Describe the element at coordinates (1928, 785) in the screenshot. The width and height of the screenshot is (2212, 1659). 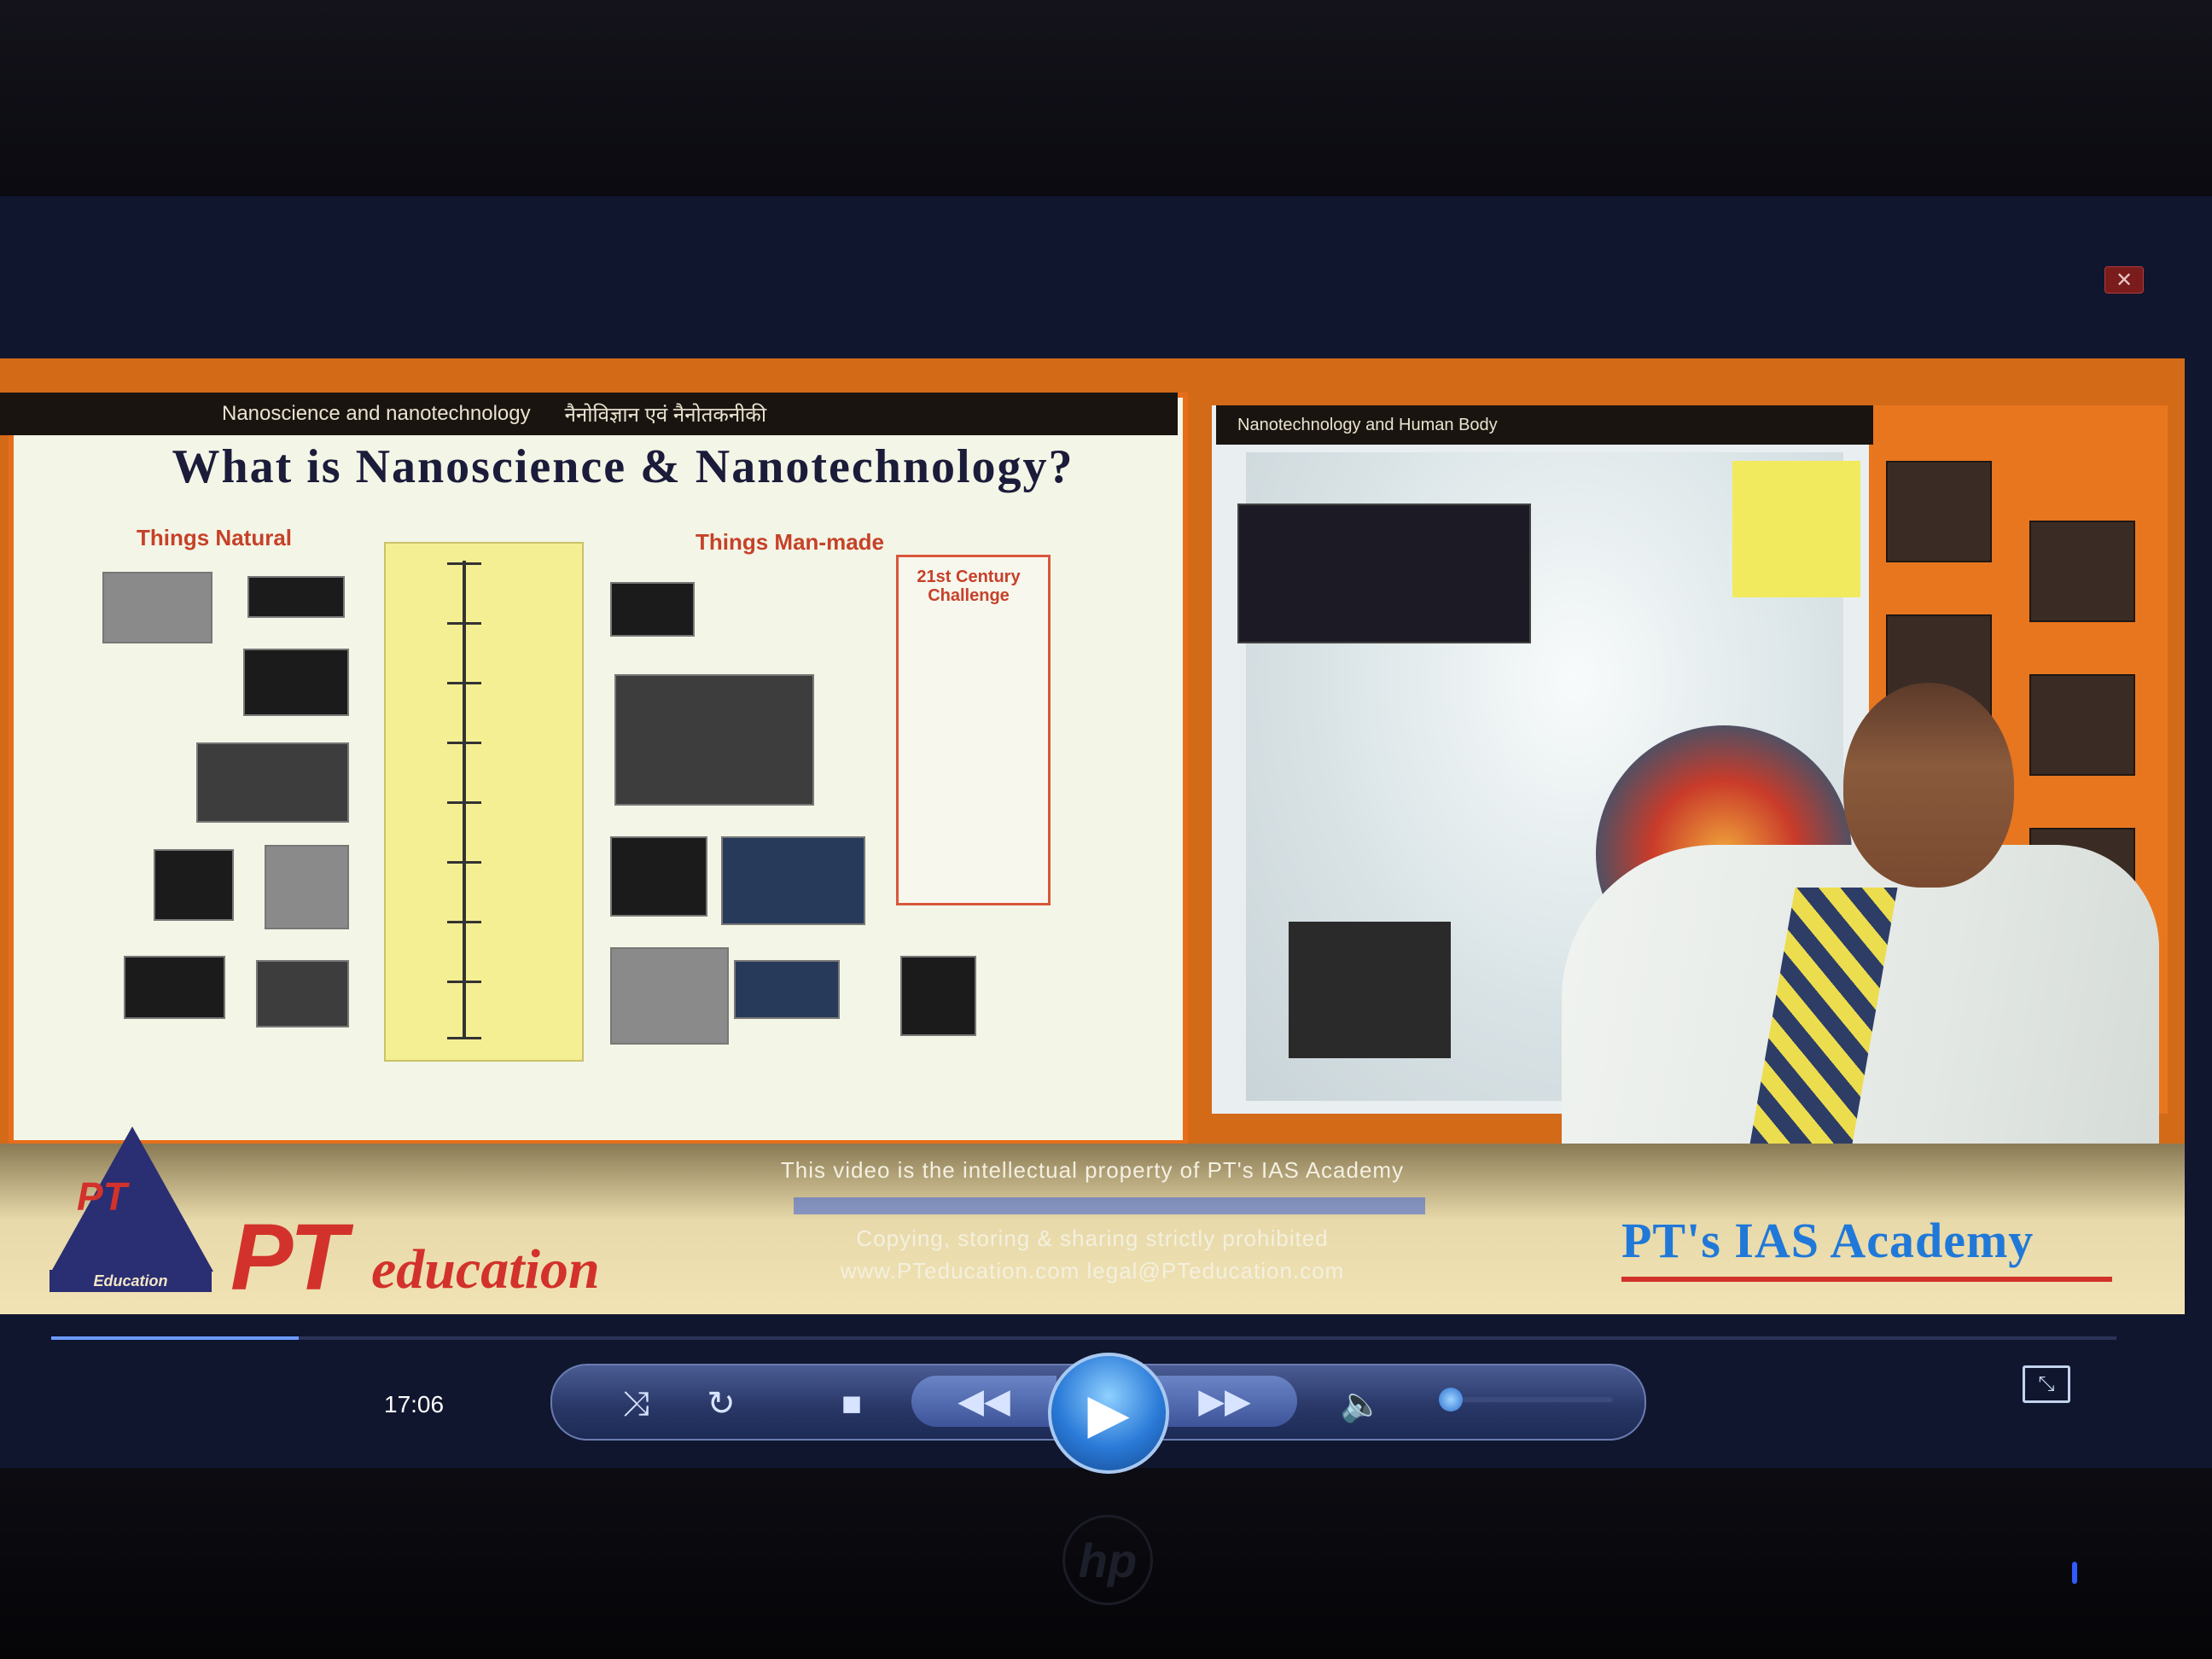
I see `presenter-head` at that location.